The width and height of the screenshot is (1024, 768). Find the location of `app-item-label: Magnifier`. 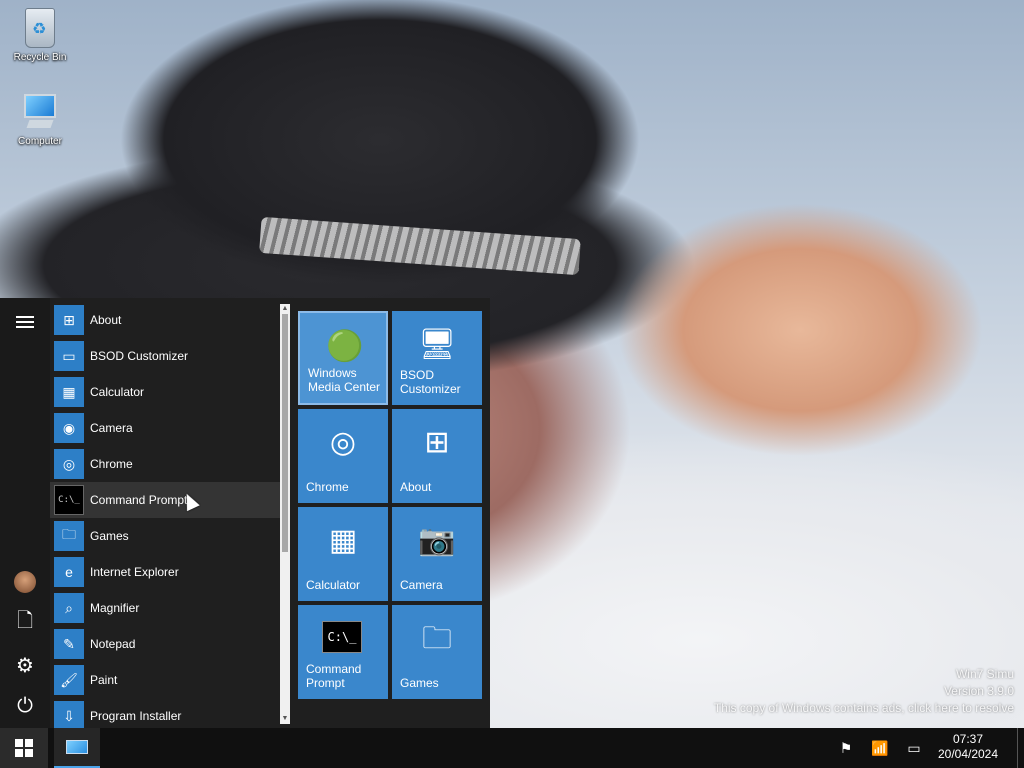

app-item-label: Magnifier is located at coordinates (115, 608).